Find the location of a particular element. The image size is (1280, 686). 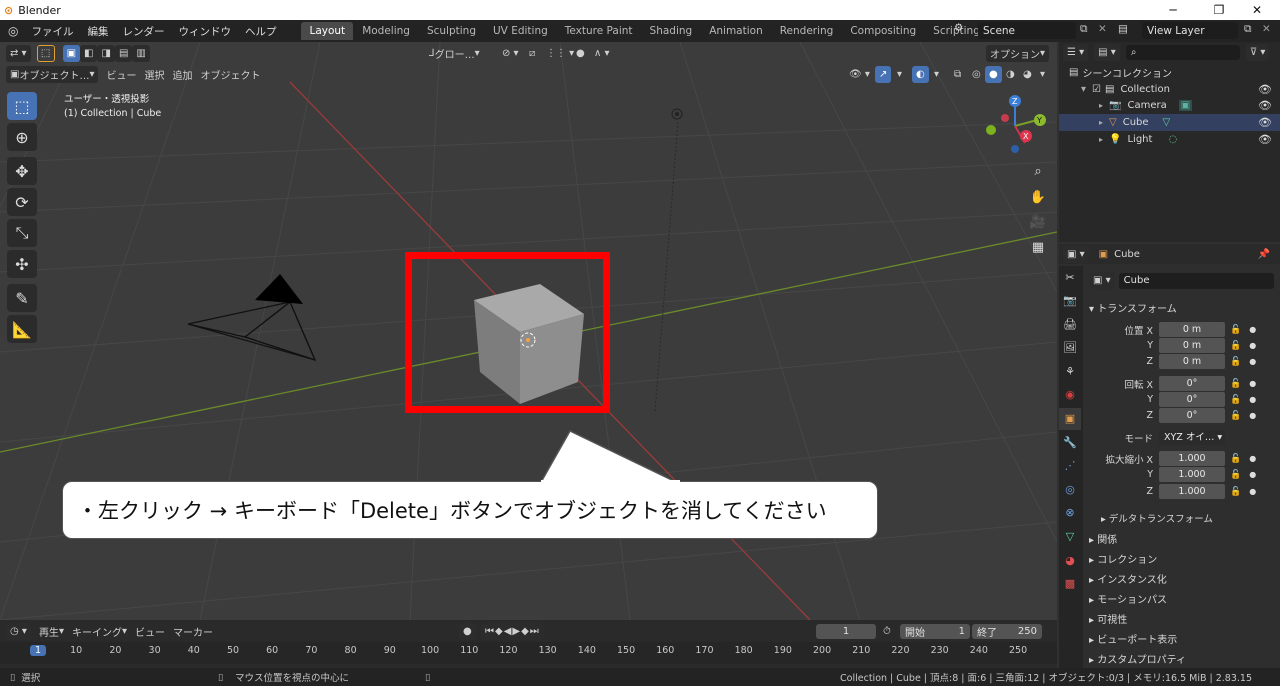

render-tab-icon: 📷 is located at coordinates (1070, 301).